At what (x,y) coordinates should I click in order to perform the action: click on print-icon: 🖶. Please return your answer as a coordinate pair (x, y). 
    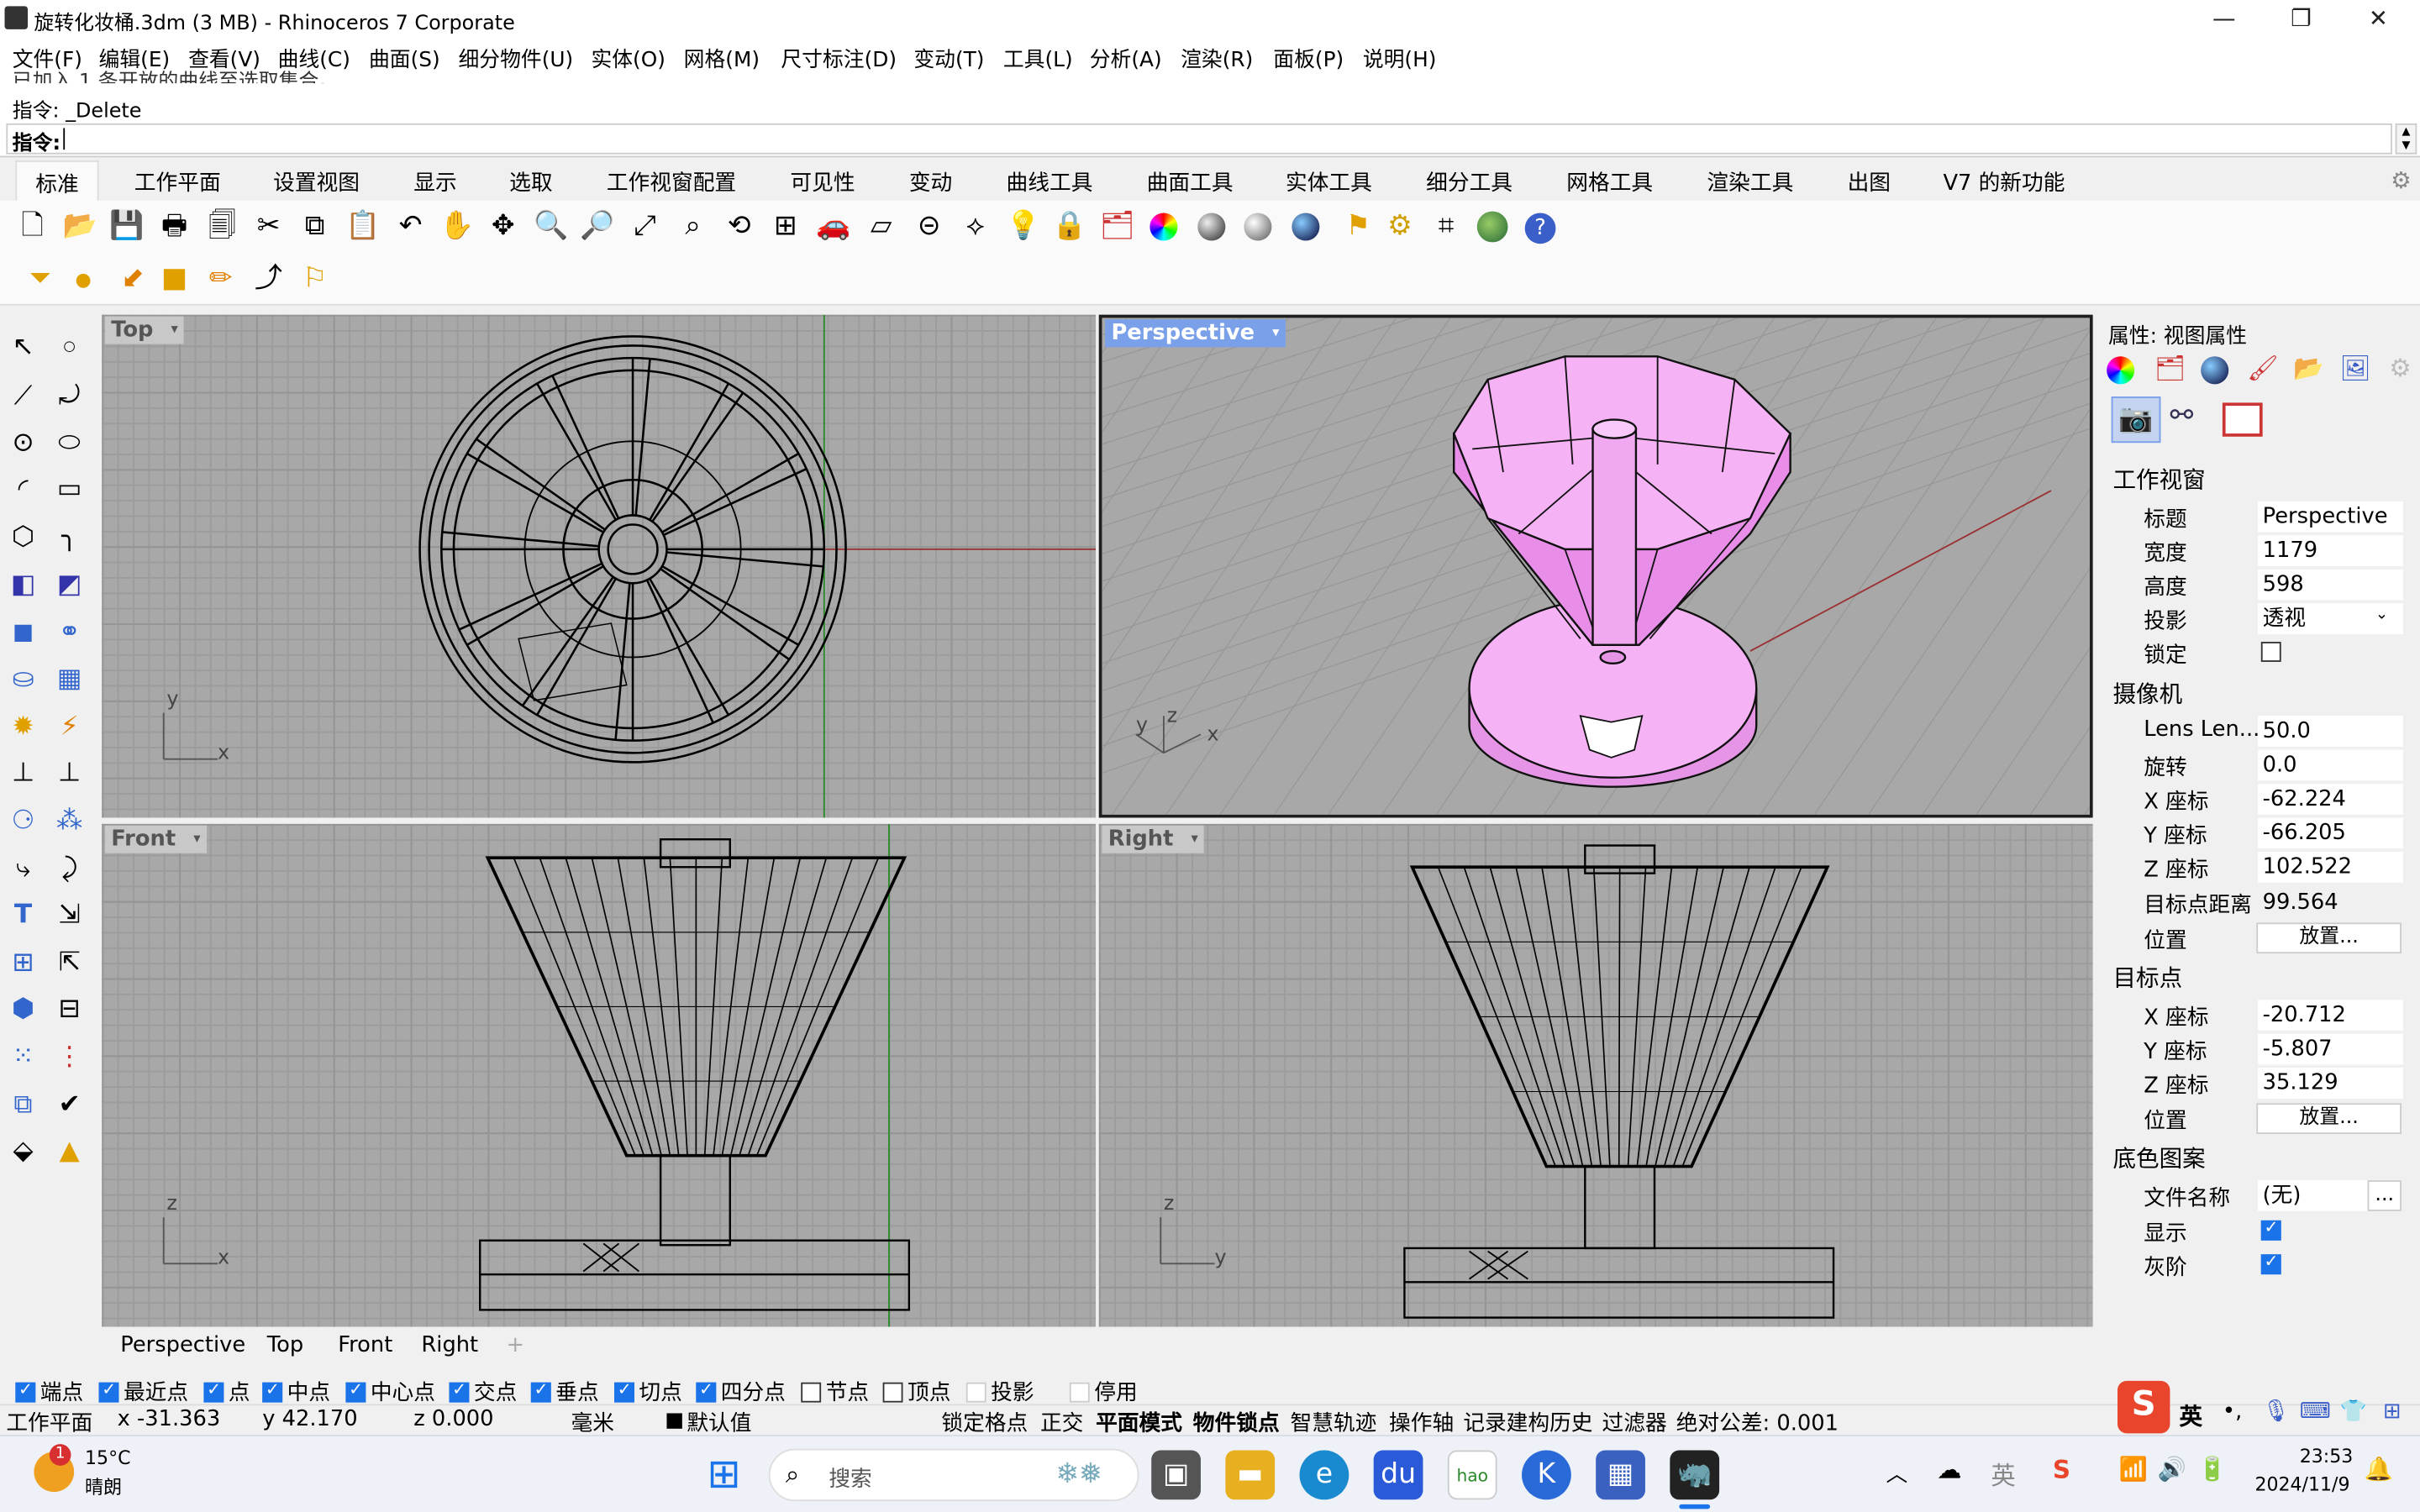
    Looking at the image, I should click on (174, 226).